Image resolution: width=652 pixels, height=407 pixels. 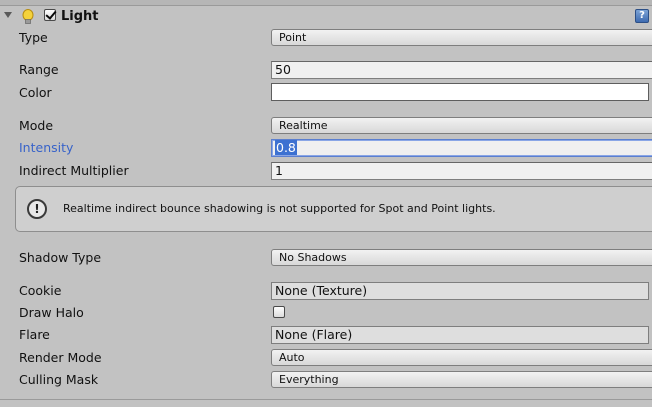 I want to click on flare-label: Flare, so click(x=34, y=334).